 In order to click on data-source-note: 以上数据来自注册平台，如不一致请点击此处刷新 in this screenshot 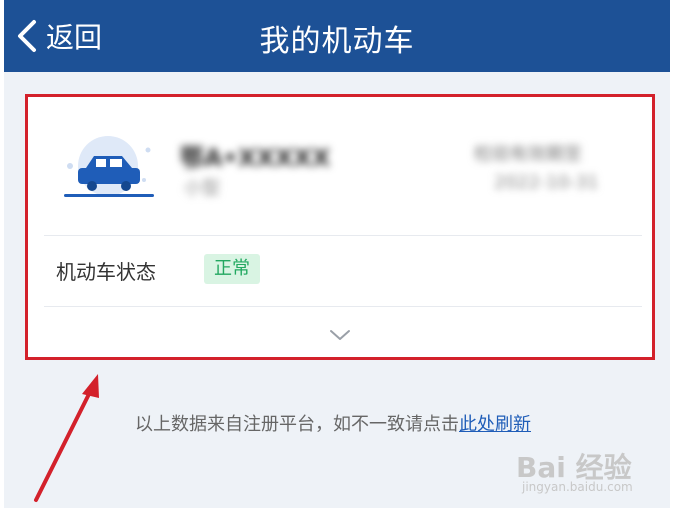, I will do `click(333, 423)`.